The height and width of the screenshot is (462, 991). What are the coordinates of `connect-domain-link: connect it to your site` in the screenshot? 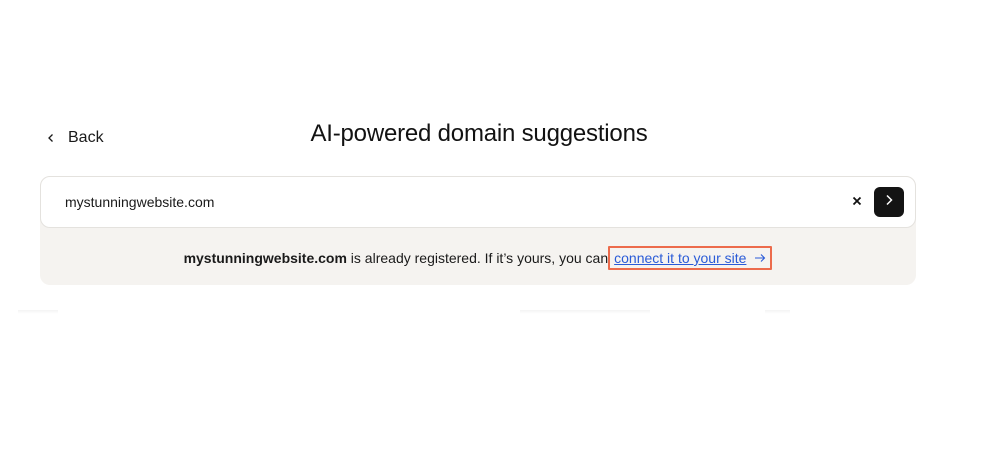 It's located at (690, 258).